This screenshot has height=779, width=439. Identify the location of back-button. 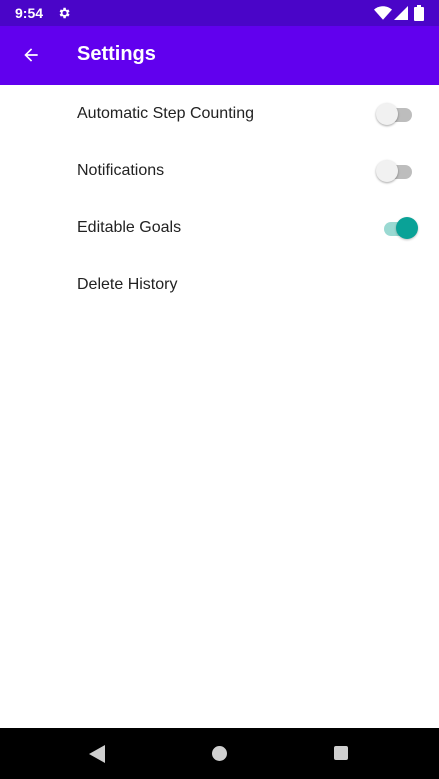
(31, 55).